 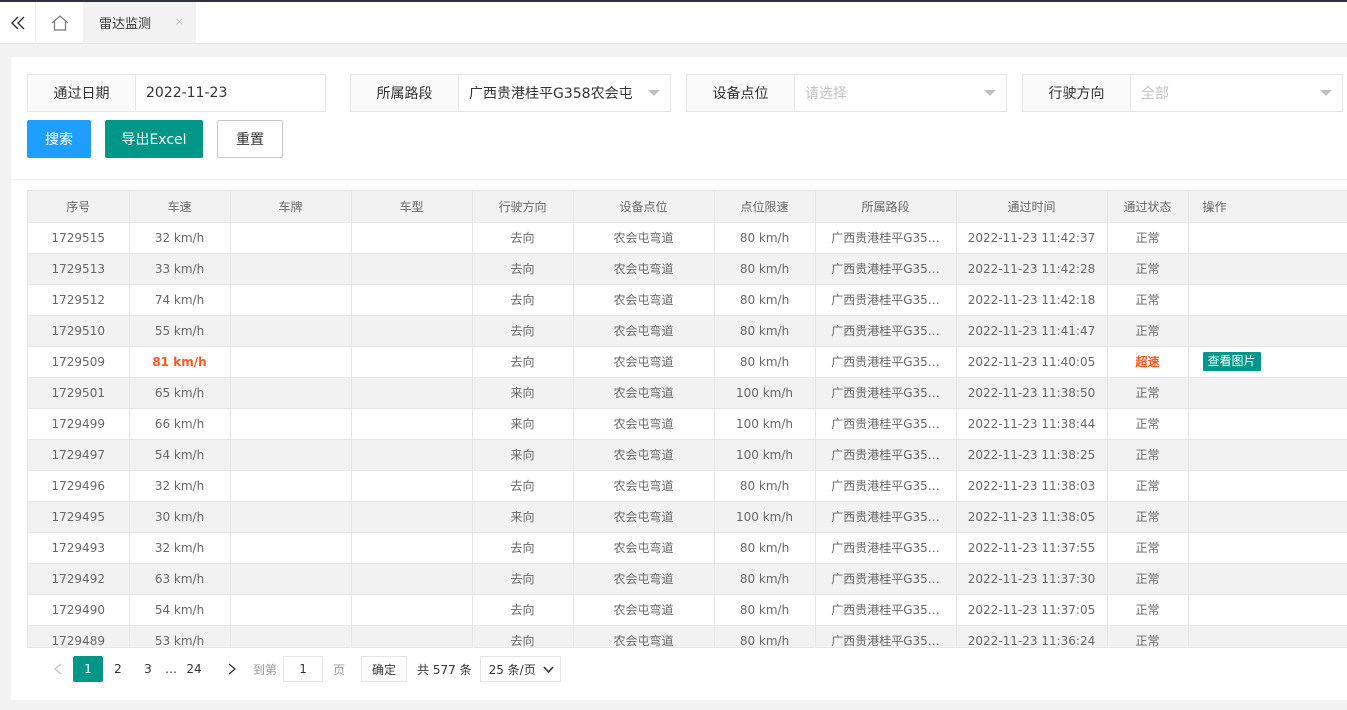 I want to click on goto-confirm-button: 确定, so click(x=384, y=669).